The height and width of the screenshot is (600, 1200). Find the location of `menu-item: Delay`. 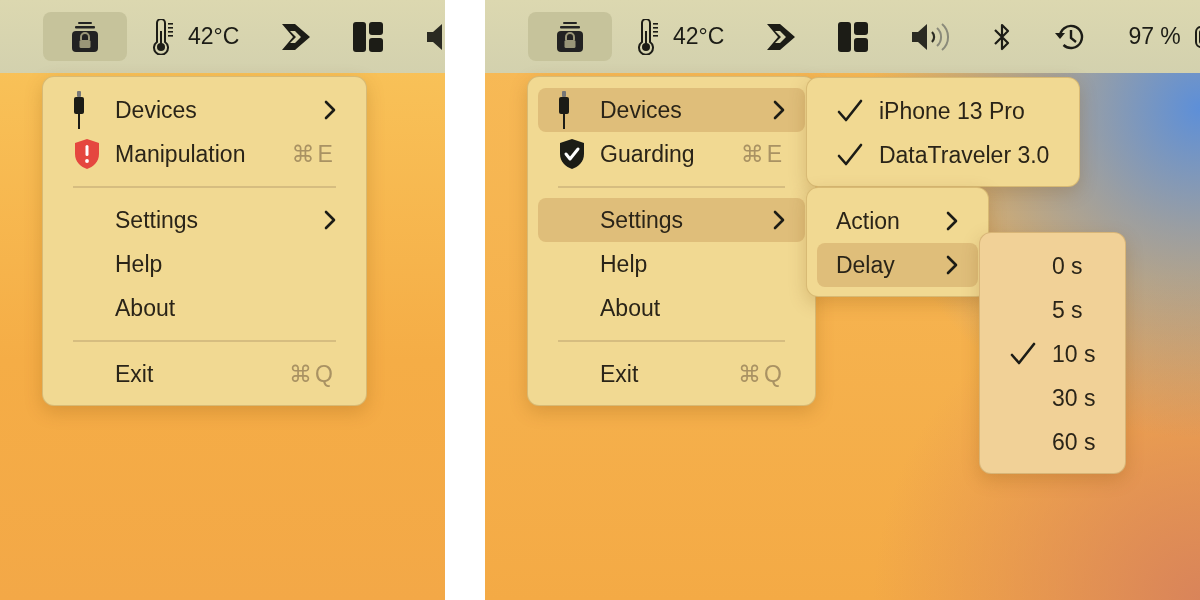

menu-item: Delay is located at coordinates (897, 265).